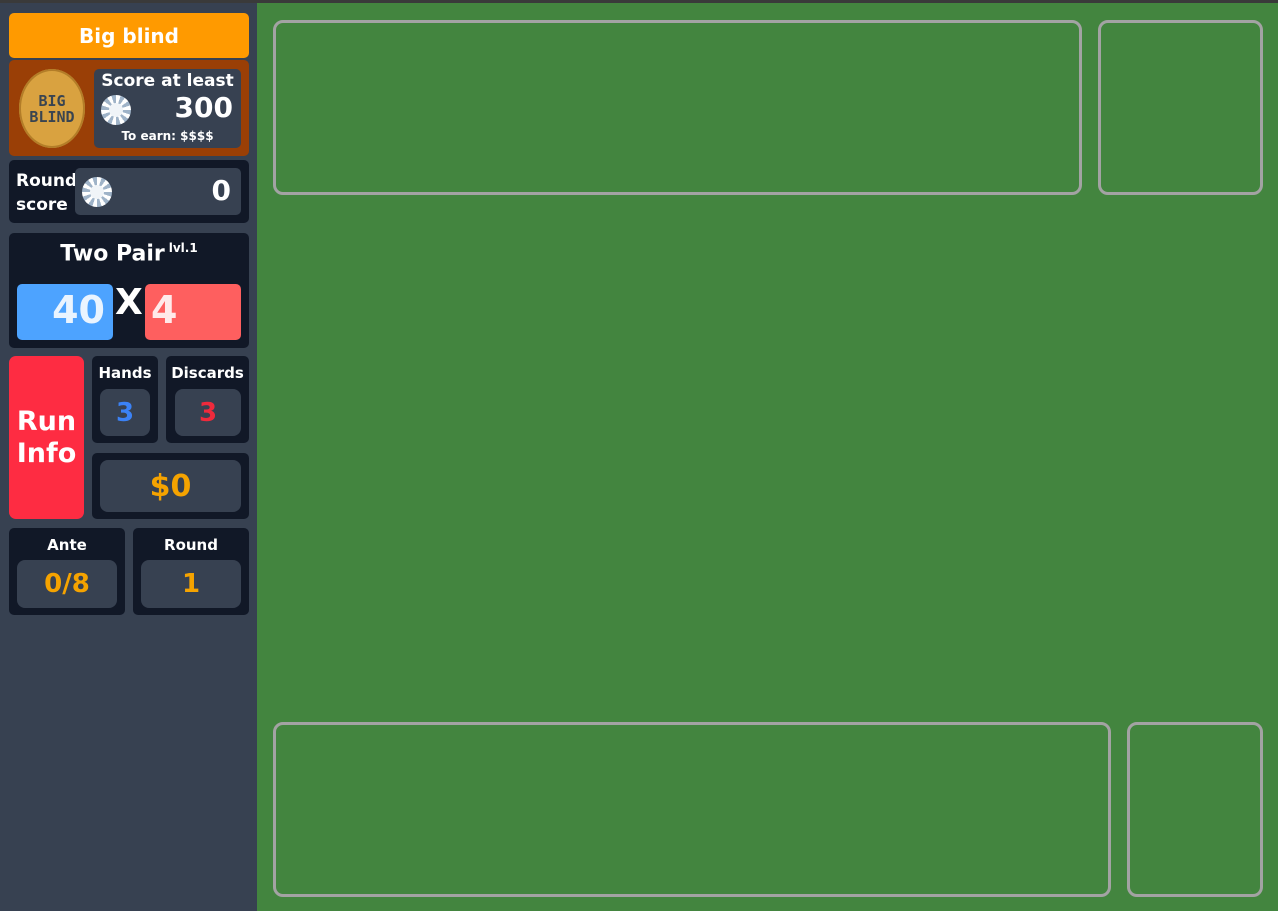  Describe the element at coordinates (158, 191) in the screenshot. I see `round-score-box: 0` at that location.